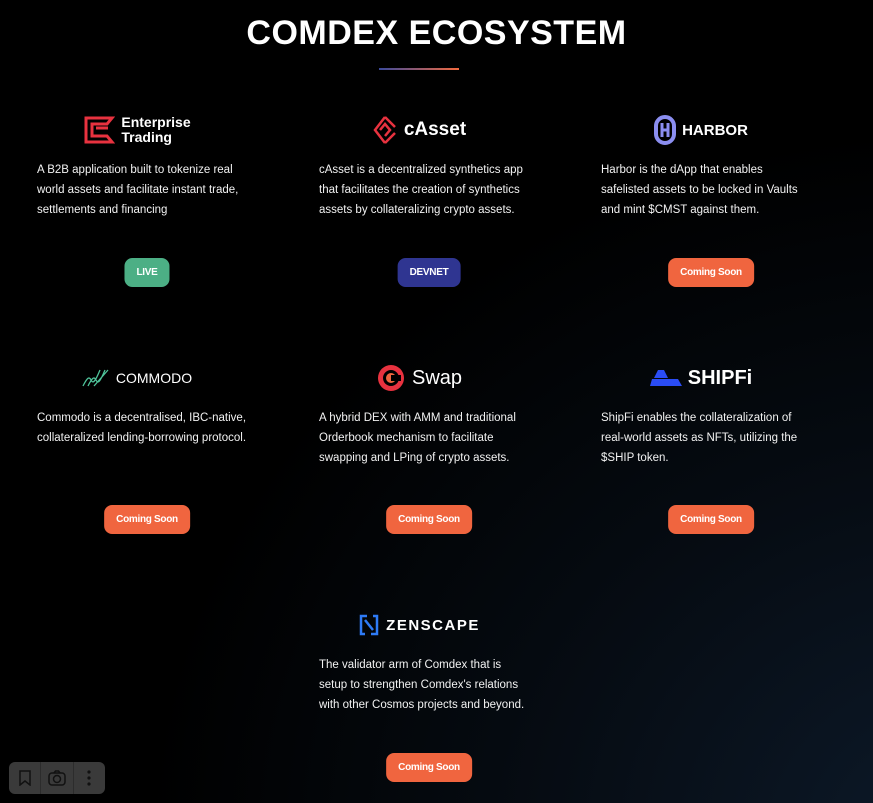 The image size is (873, 803). I want to click on logo-text: ZENSCAPE, so click(433, 625).